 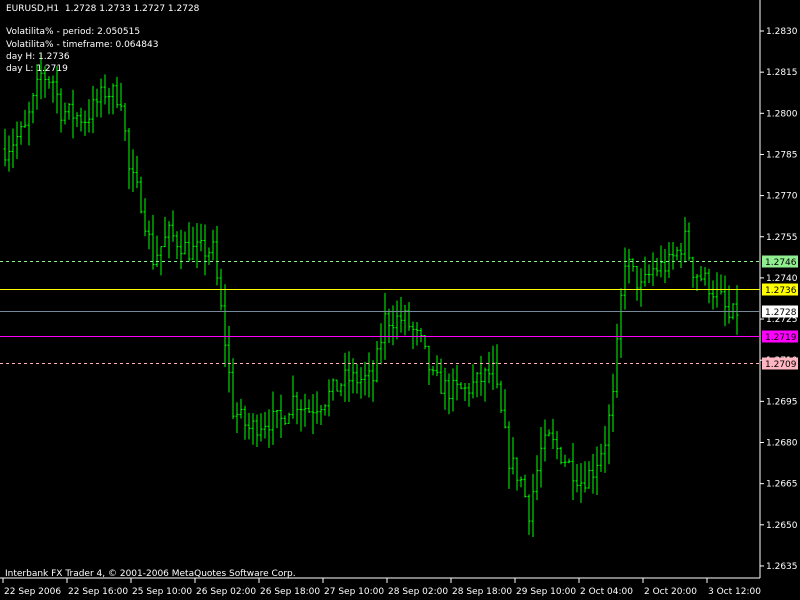 What do you see at coordinates (546, 592) in the screenshot?
I see `time-tick-label: 29 Sep 10:00` at bounding box center [546, 592].